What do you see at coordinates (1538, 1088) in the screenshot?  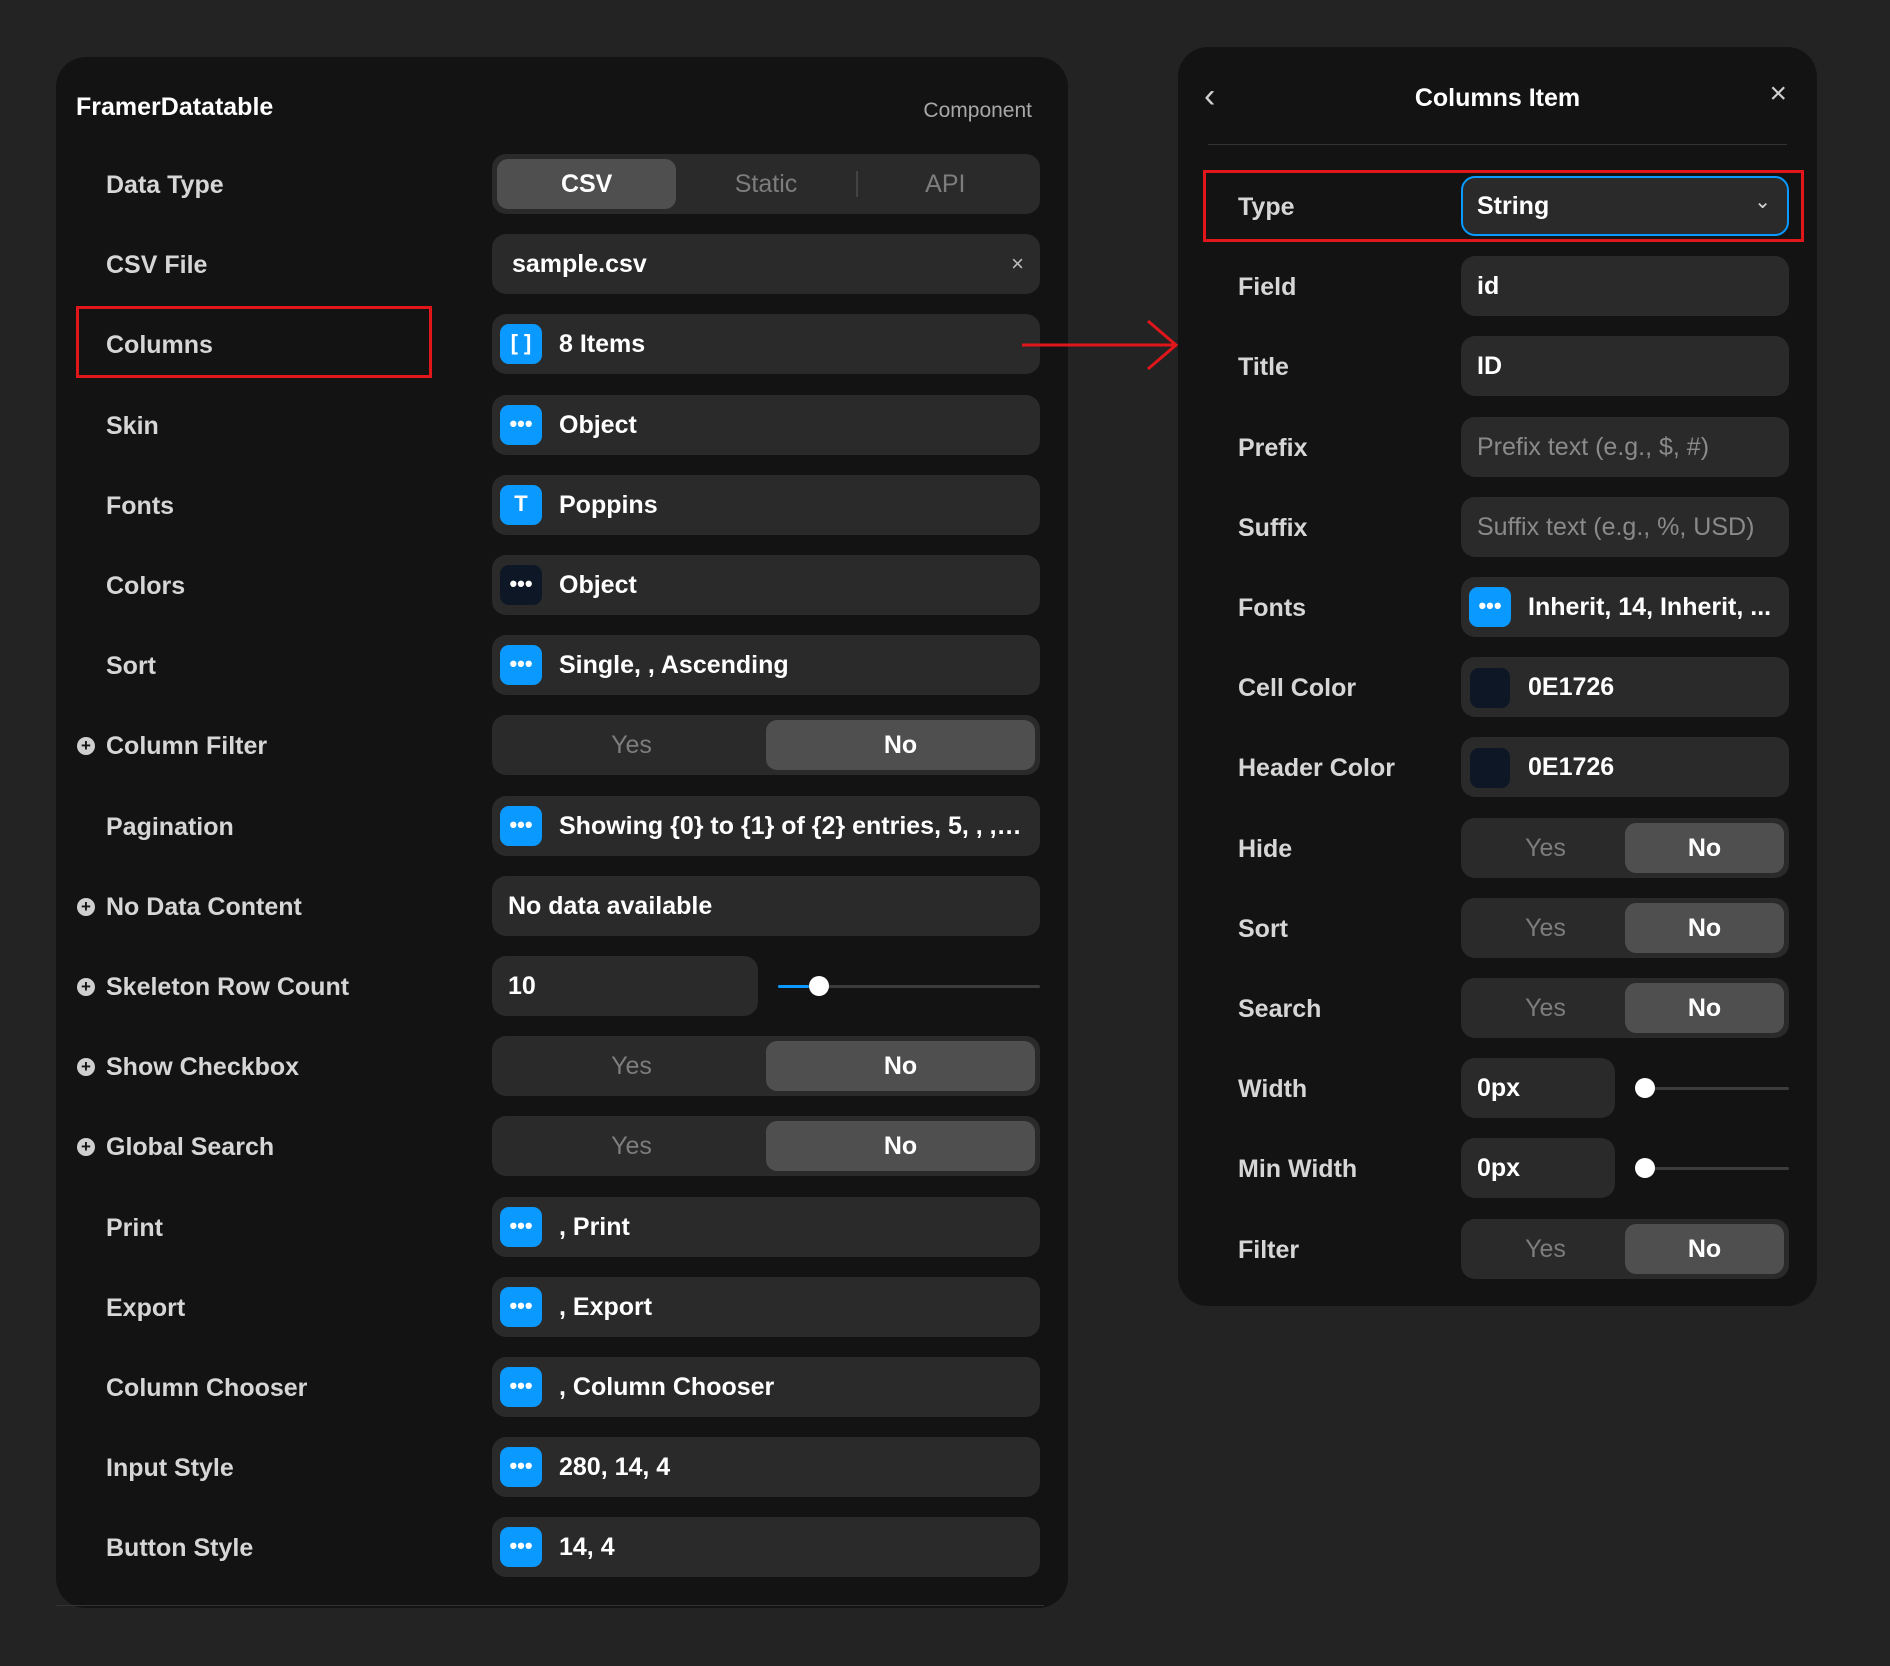 I see `width-control: 0px` at bounding box center [1538, 1088].